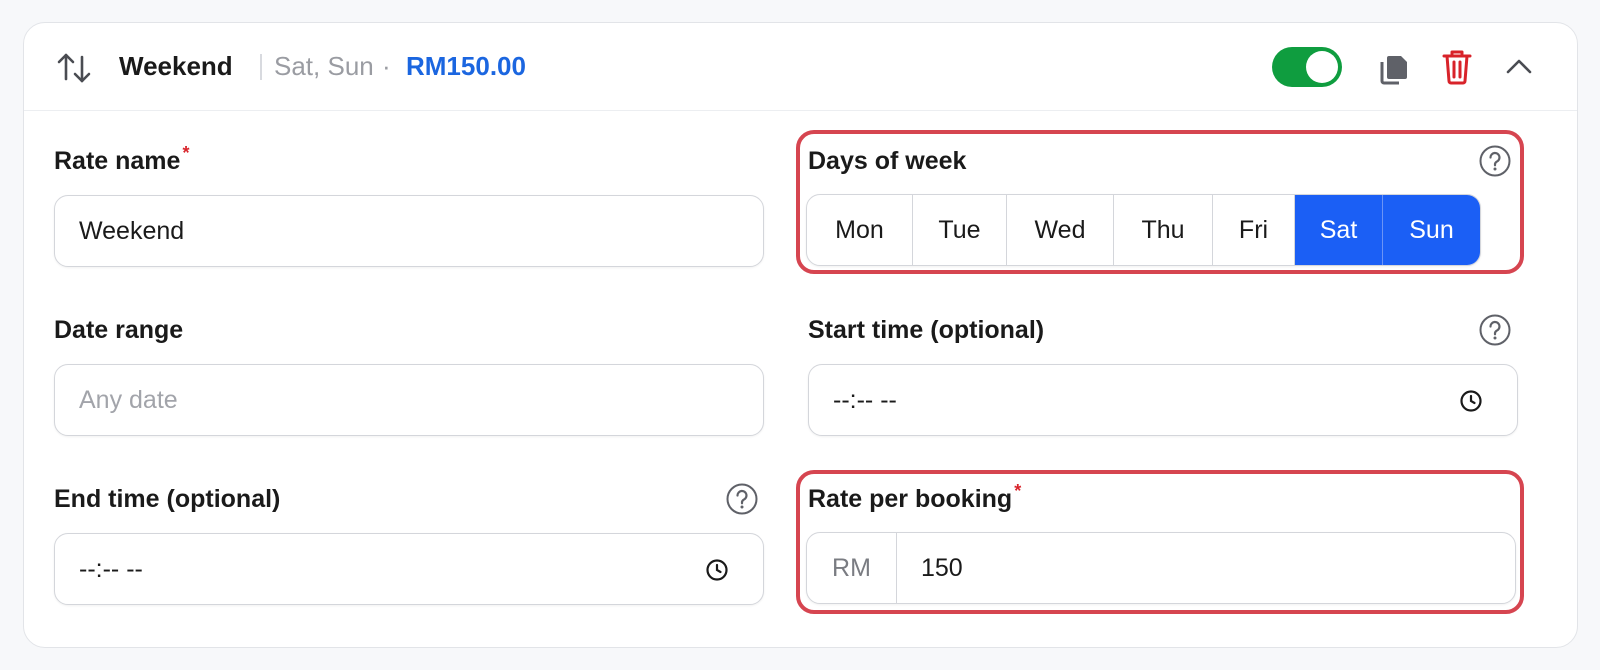 The height and width of the screenshot is (670, 1600). Describe the element at coordinates (409, 569) in the screenshot. I see `end-time-input: --:-- --` at that location.